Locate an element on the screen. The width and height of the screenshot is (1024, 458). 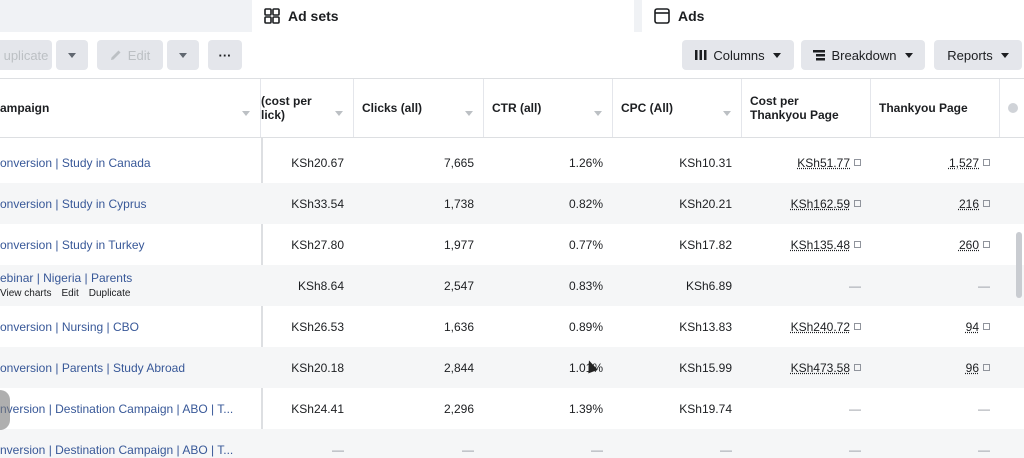
column-header-label: Clicks (all) is located at coordinates (392, 108).